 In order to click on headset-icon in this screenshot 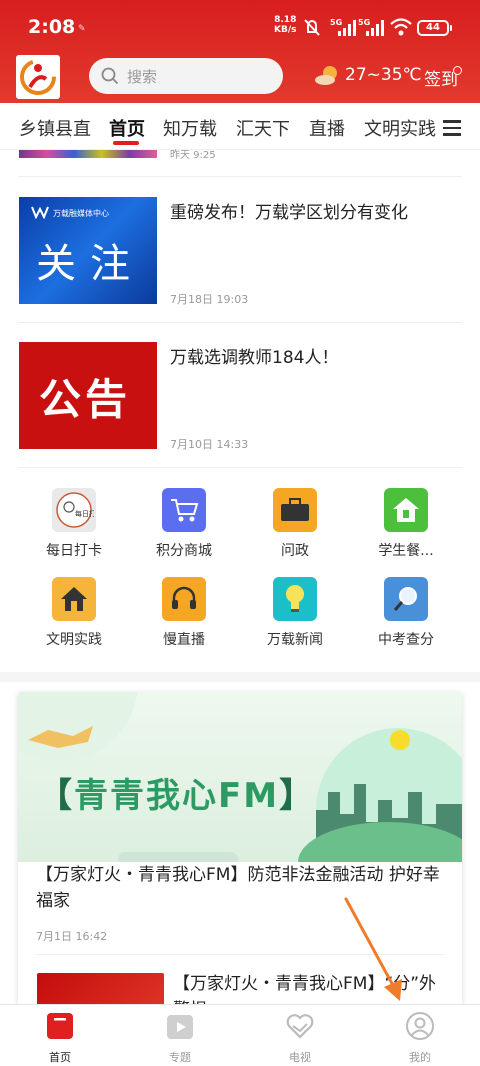, I will do `click(184, 599)`.